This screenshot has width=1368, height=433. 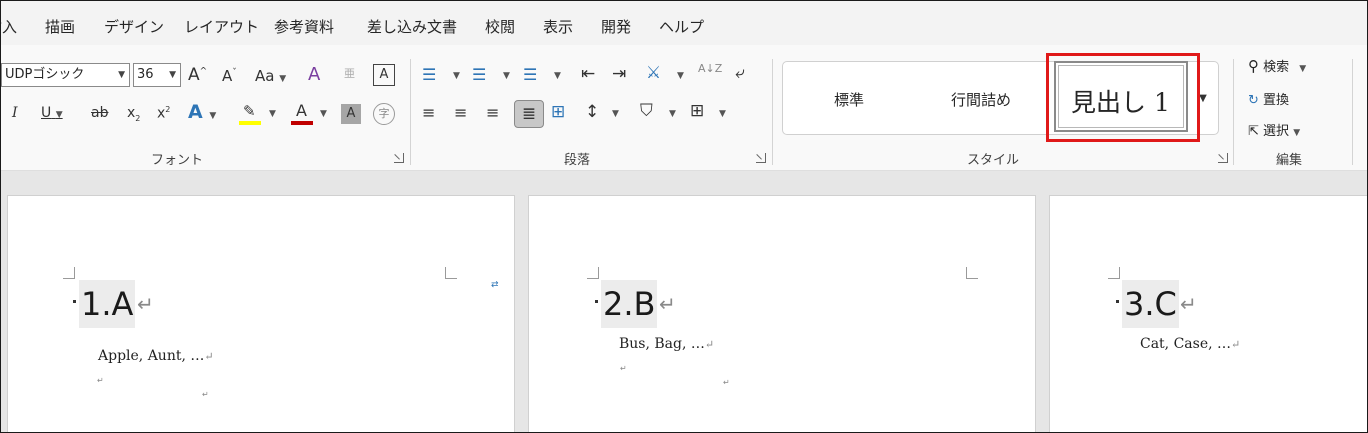 I want to click on justify-icon: ≣, so click(x=529, y=114).